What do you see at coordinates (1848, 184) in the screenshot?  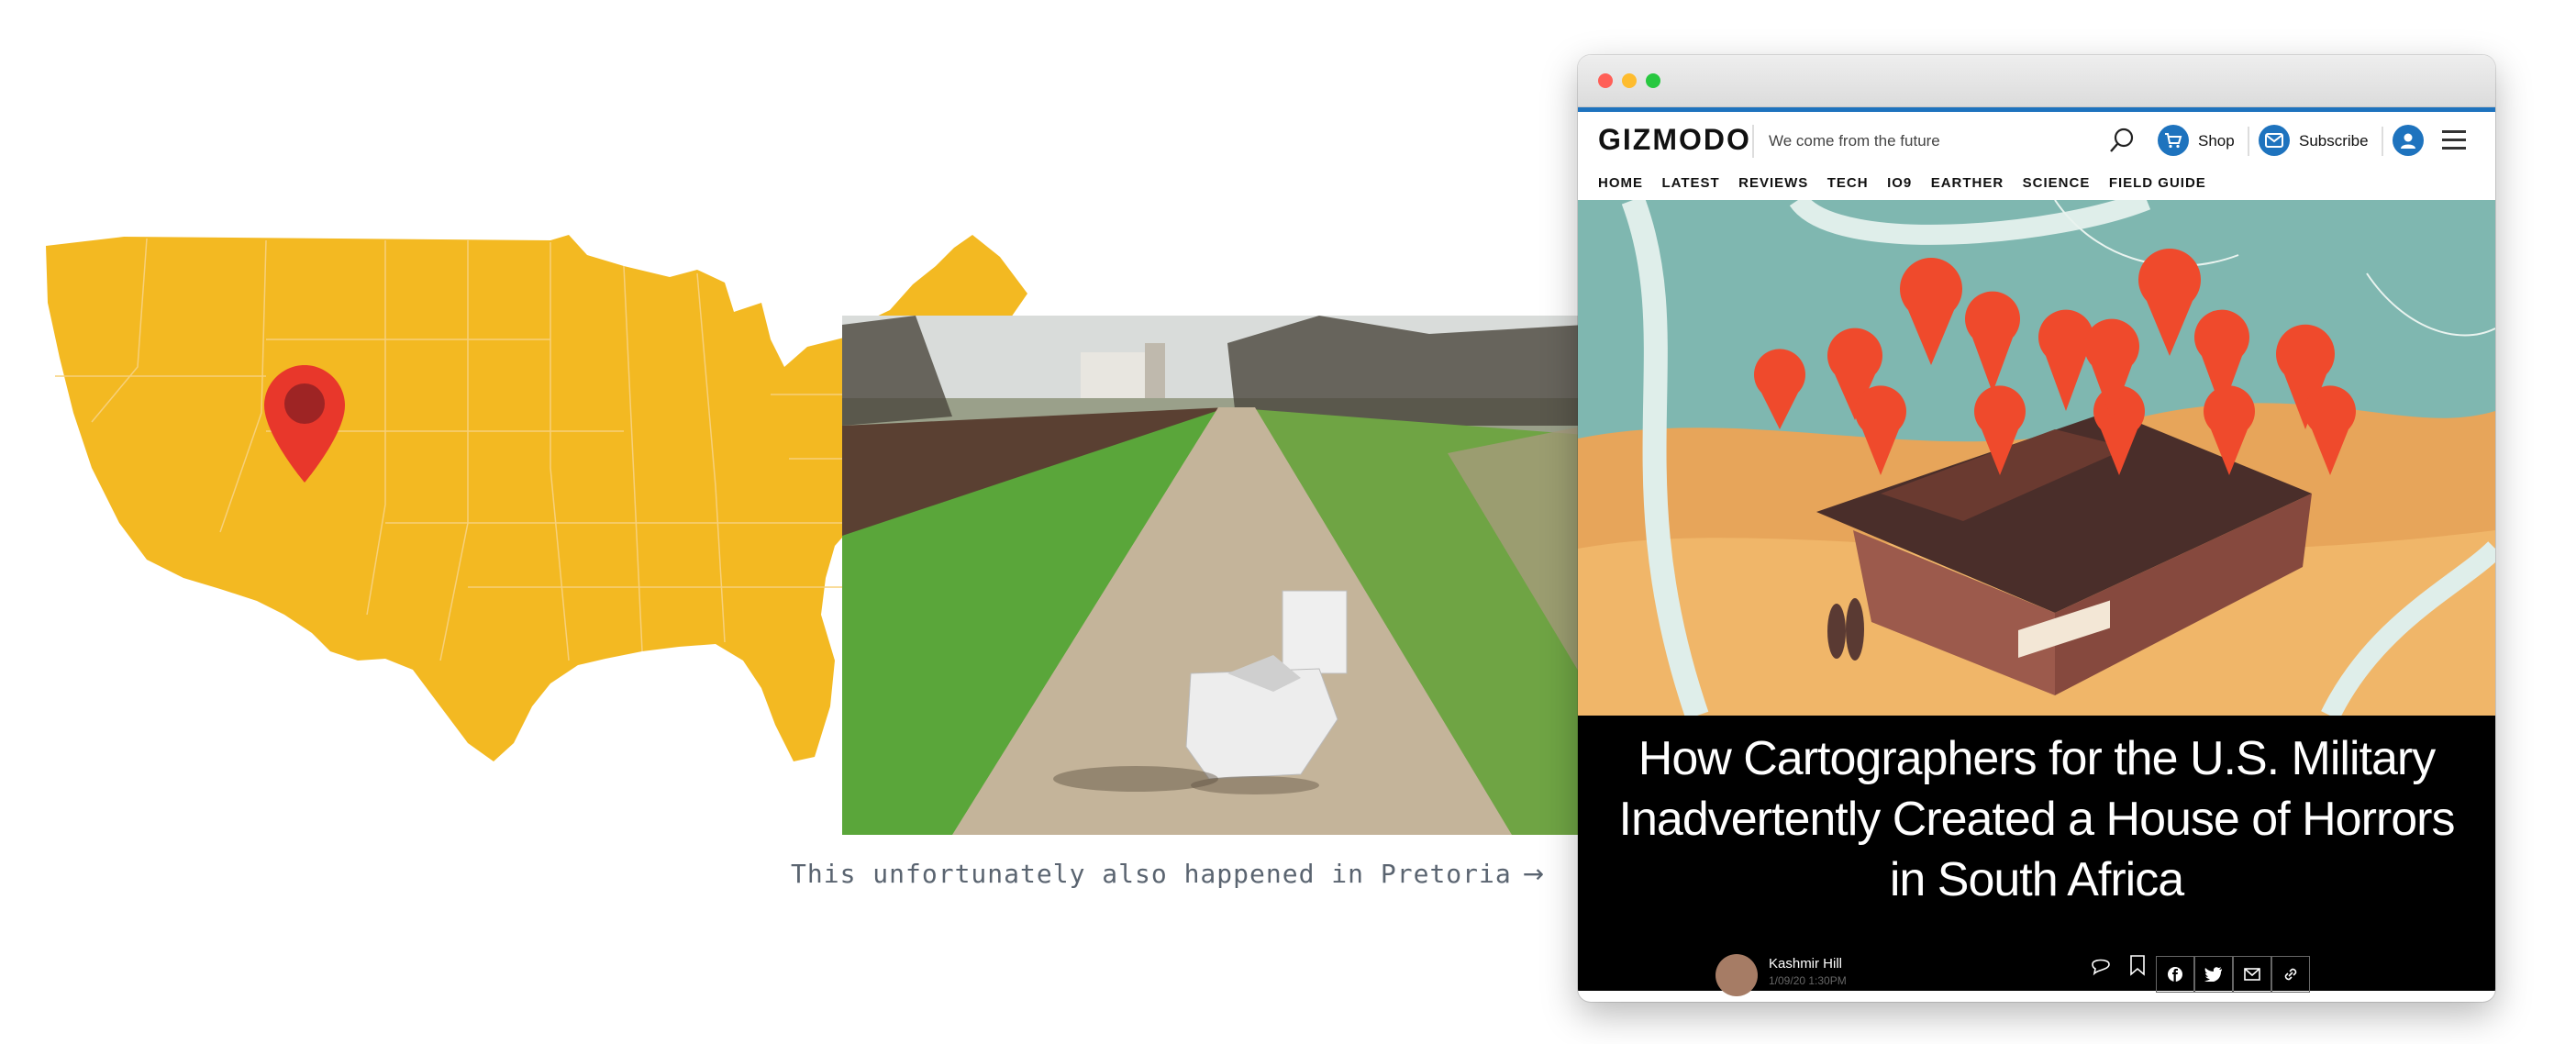 I see `nav-item-tech: TECH` at bounding box center [1848, 184].